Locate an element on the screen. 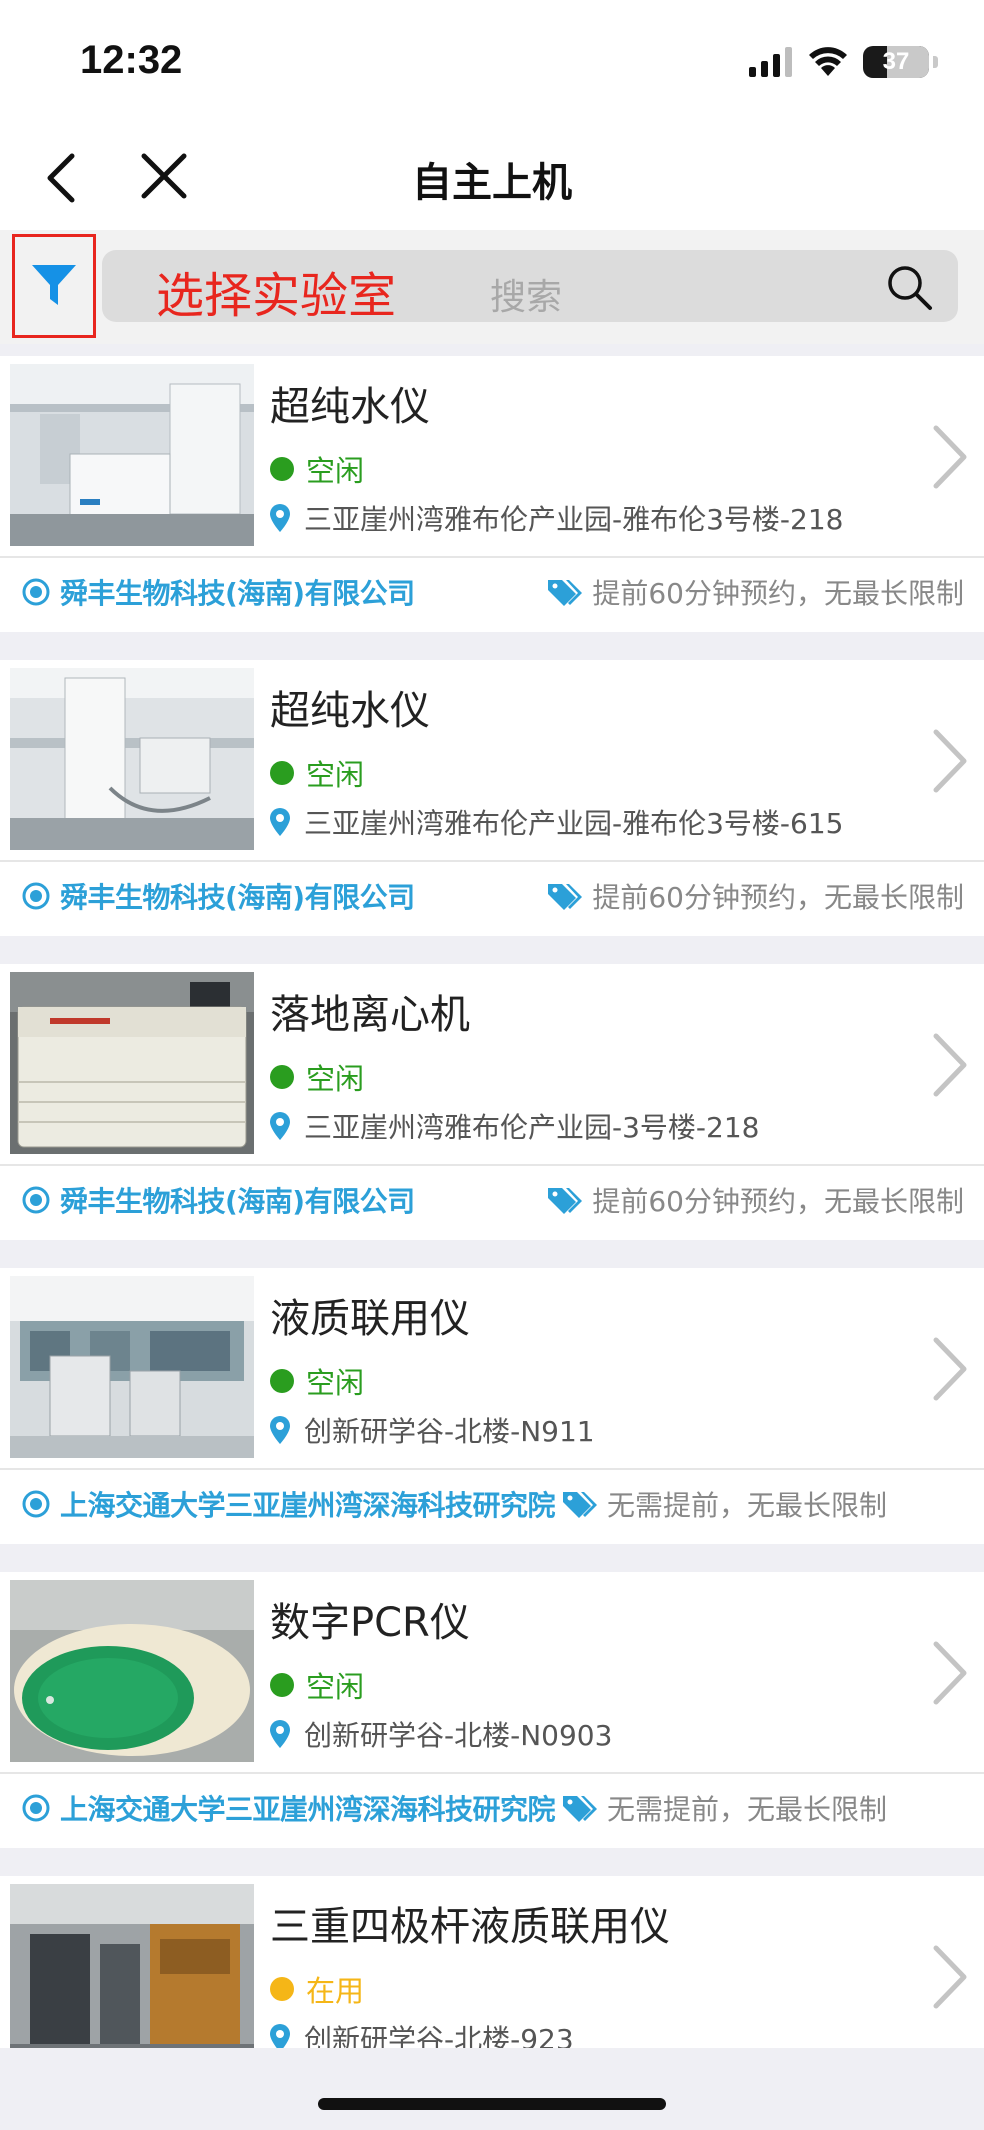  location-row: 创新研学谷-北楼-N0903 is located at coordinates (441, 1734).